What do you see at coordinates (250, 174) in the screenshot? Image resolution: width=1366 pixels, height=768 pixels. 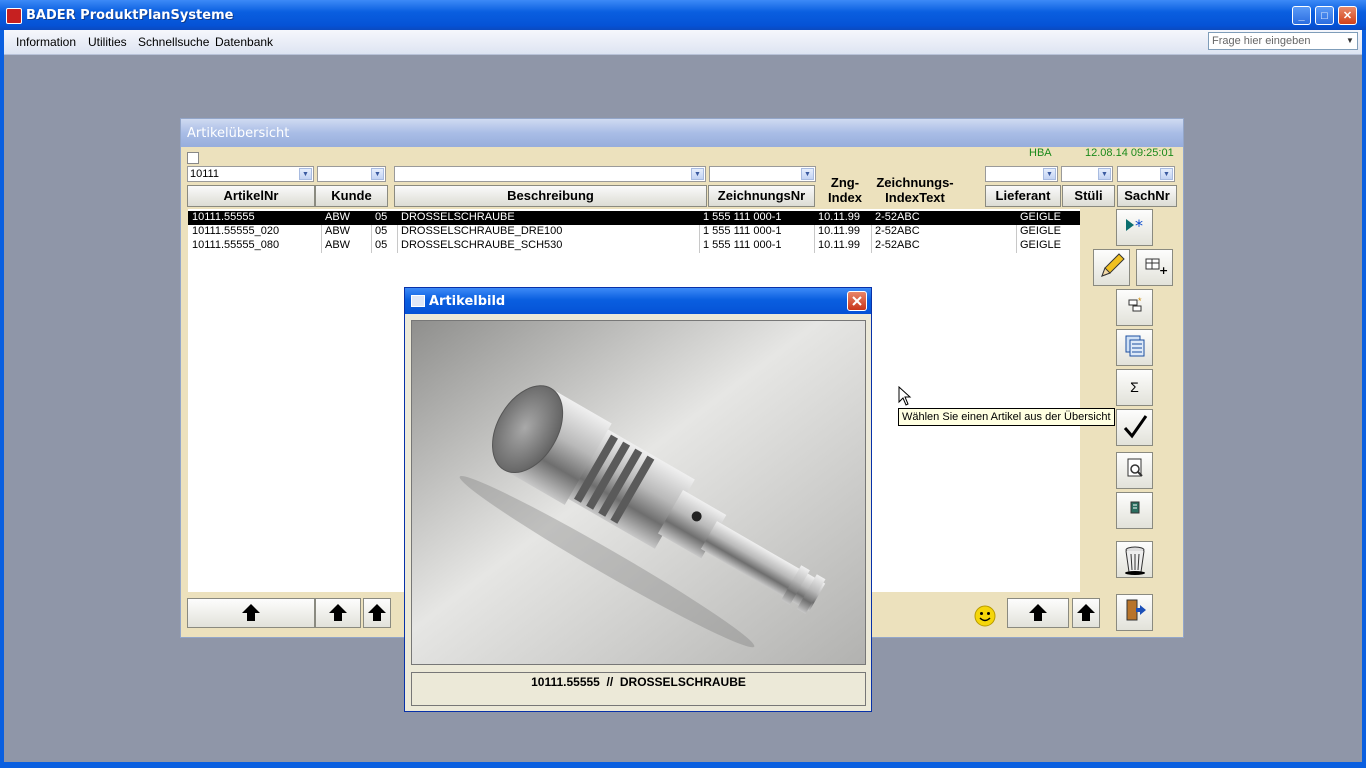 I see `filter-artikelnr-combo: 10111 ▼` at bounding box center [250, 174].